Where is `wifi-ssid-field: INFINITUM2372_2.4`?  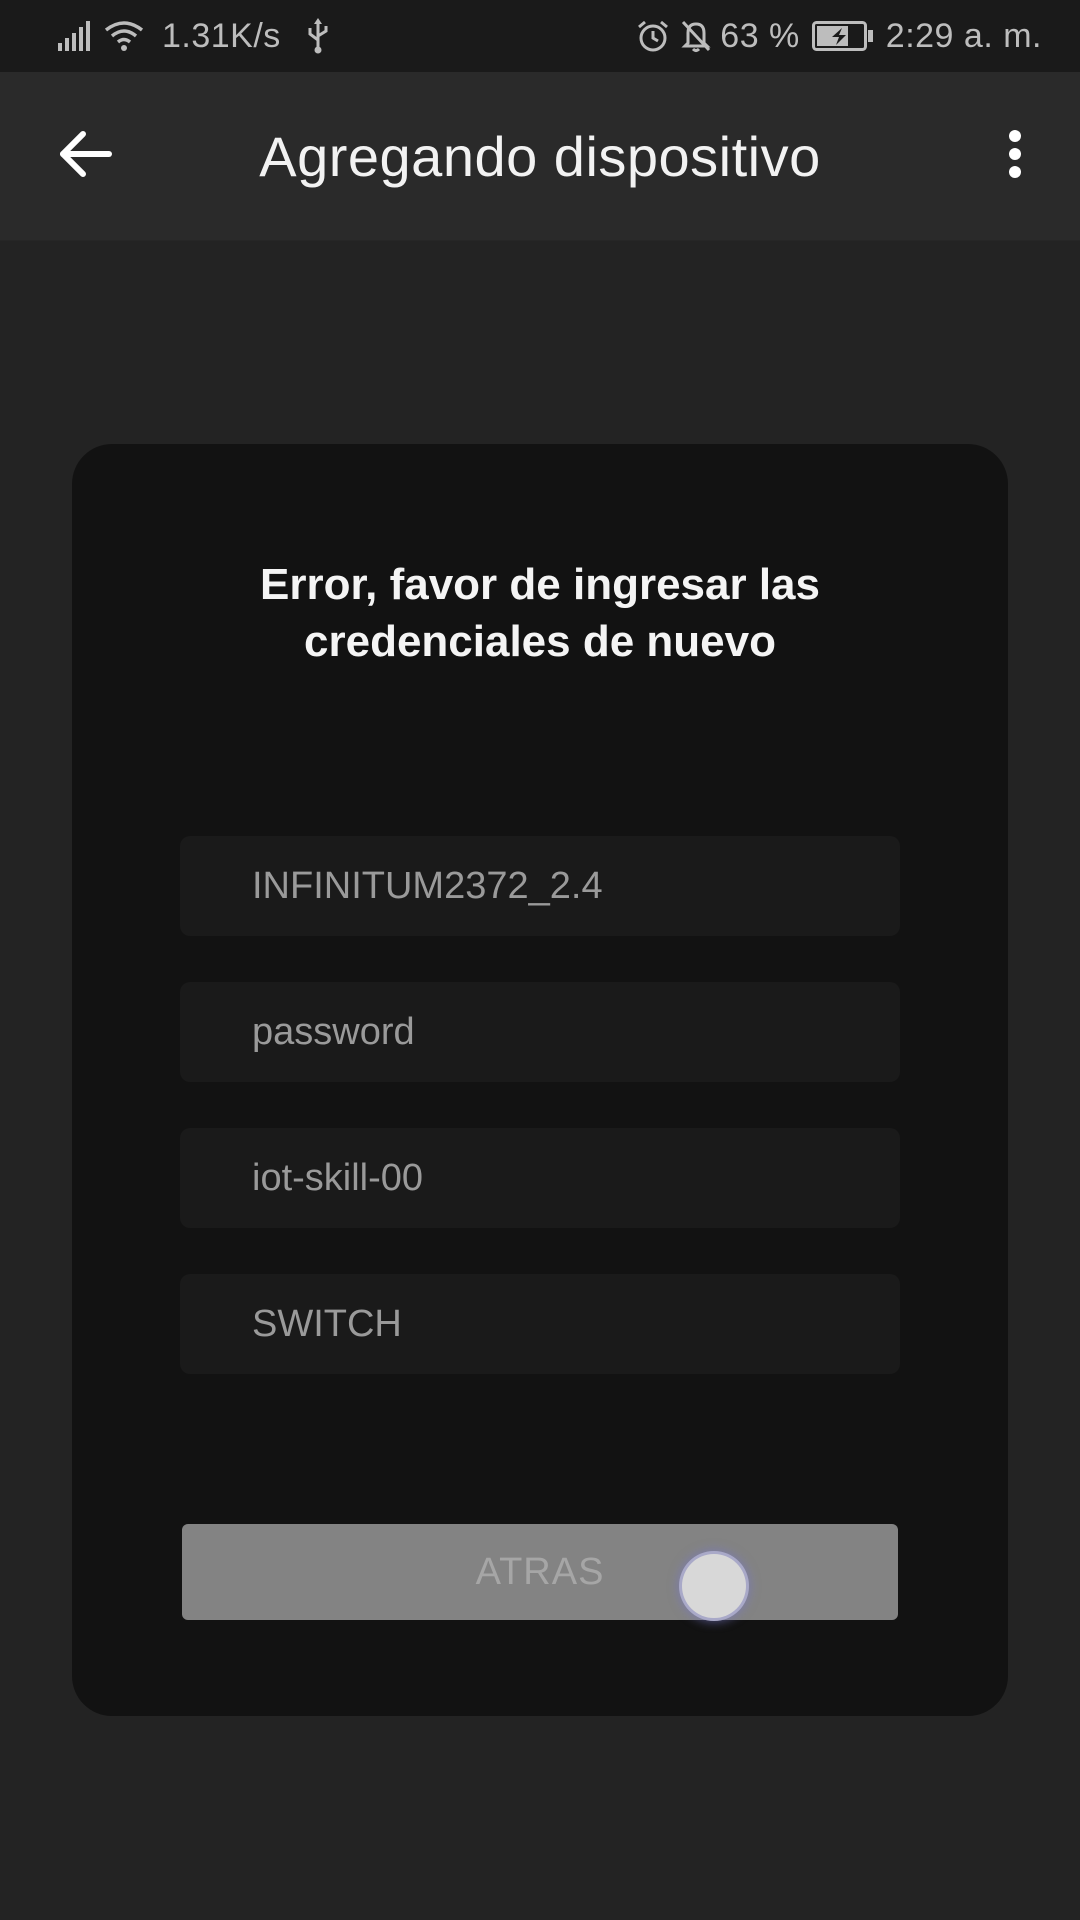
wifi-ssid-field: INFINITUM2372_2.4 is located at coordinates (540, 886).